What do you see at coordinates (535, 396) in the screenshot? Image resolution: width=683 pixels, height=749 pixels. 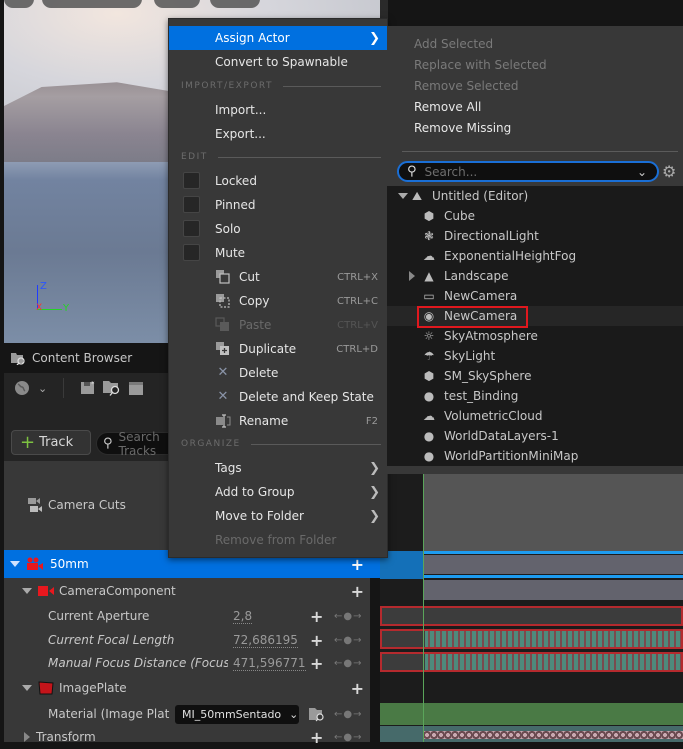 I see `actor-list-item: ● test_Binding` at bounding box center [535, 396].